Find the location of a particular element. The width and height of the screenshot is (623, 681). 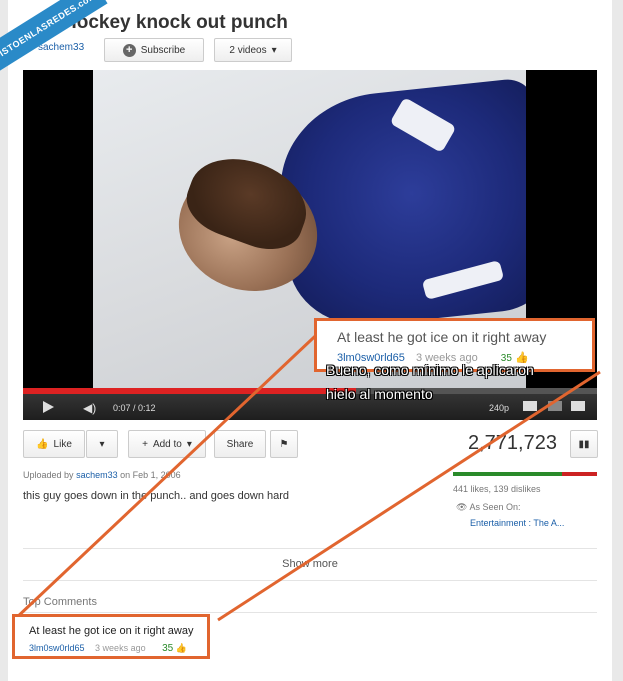

comment-user-link: 3lm0sw0rld65 is located at coordinates (57, 648).